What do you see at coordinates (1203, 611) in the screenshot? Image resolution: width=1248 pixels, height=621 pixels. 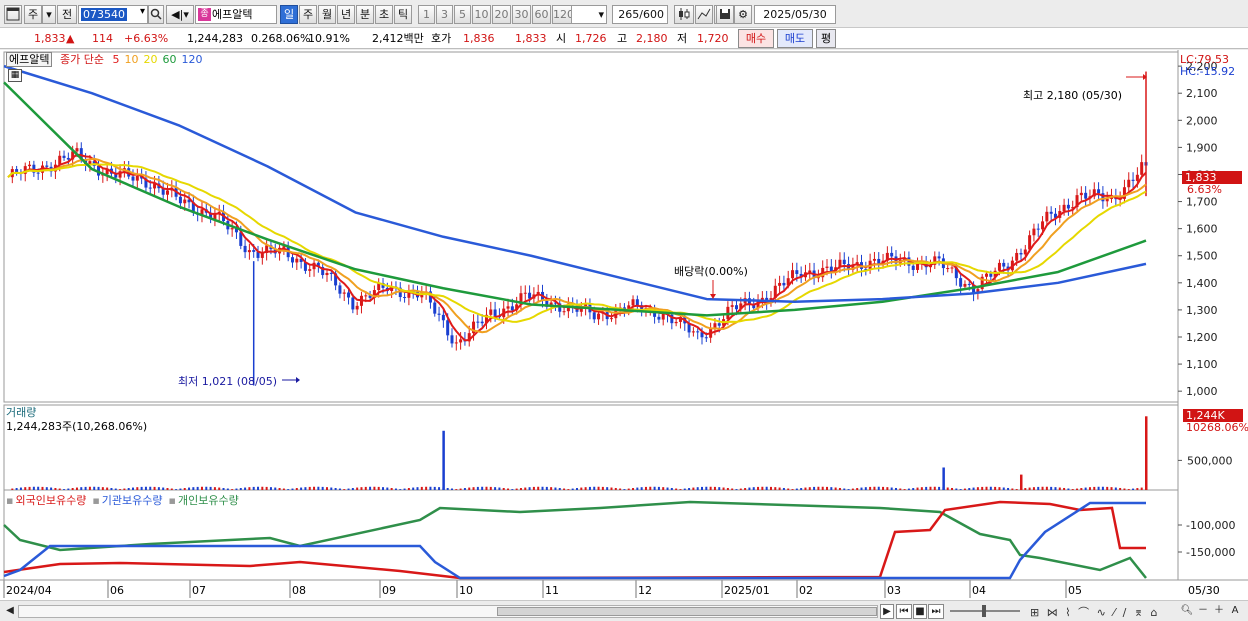 I see `zoom-out-button: －` at bounding box center [1203, 611].